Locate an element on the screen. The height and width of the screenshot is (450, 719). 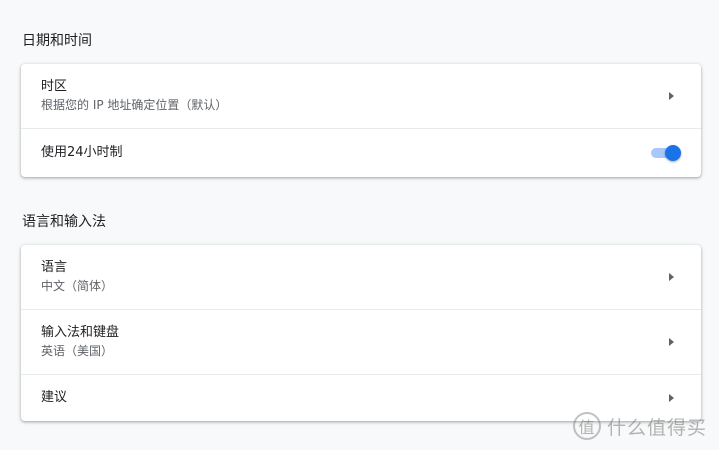
clock-24h-toggle is located at coordinates (665, 153).